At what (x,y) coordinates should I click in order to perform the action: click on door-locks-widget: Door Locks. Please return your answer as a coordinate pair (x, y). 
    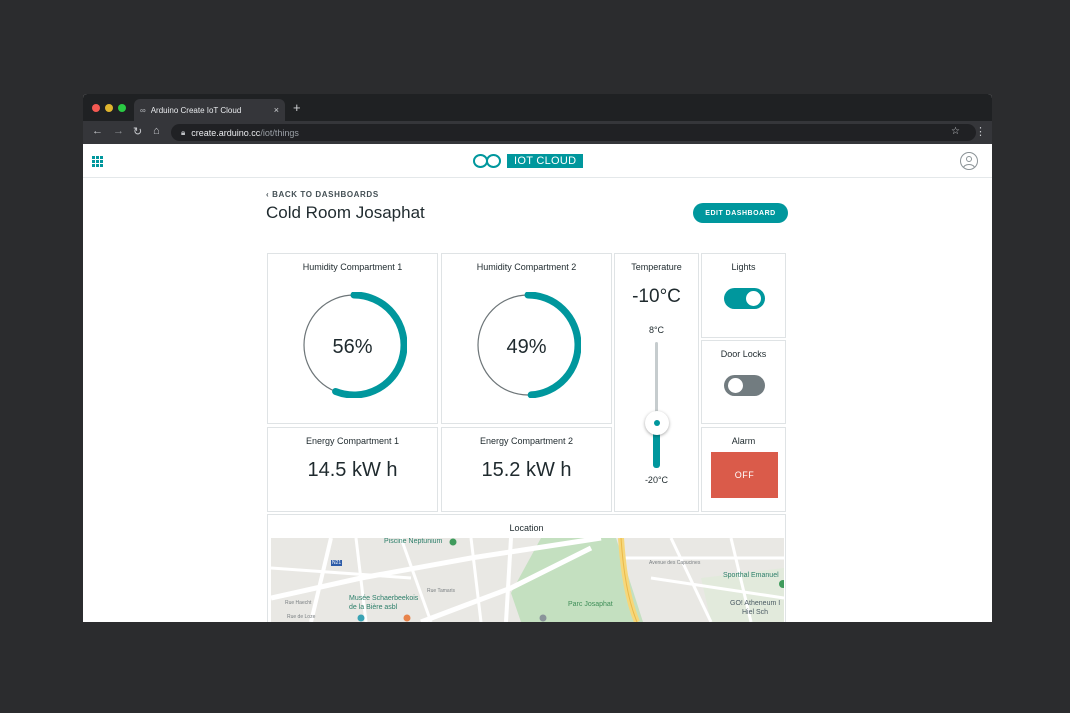
    Looking at the image, I should click on (743, 382).